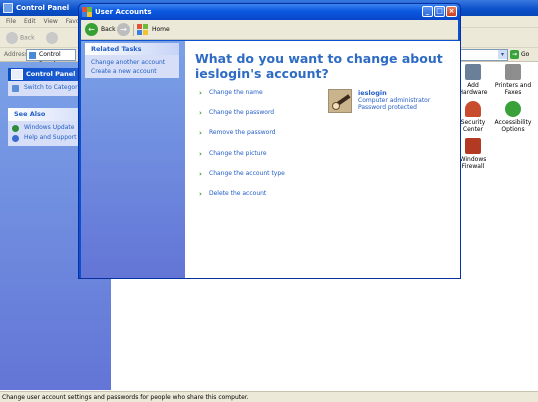  What do you see at coordinates (52, 38) in the screenshot?
I see `forward-arrow-icon` at bounding box center [52, 38].